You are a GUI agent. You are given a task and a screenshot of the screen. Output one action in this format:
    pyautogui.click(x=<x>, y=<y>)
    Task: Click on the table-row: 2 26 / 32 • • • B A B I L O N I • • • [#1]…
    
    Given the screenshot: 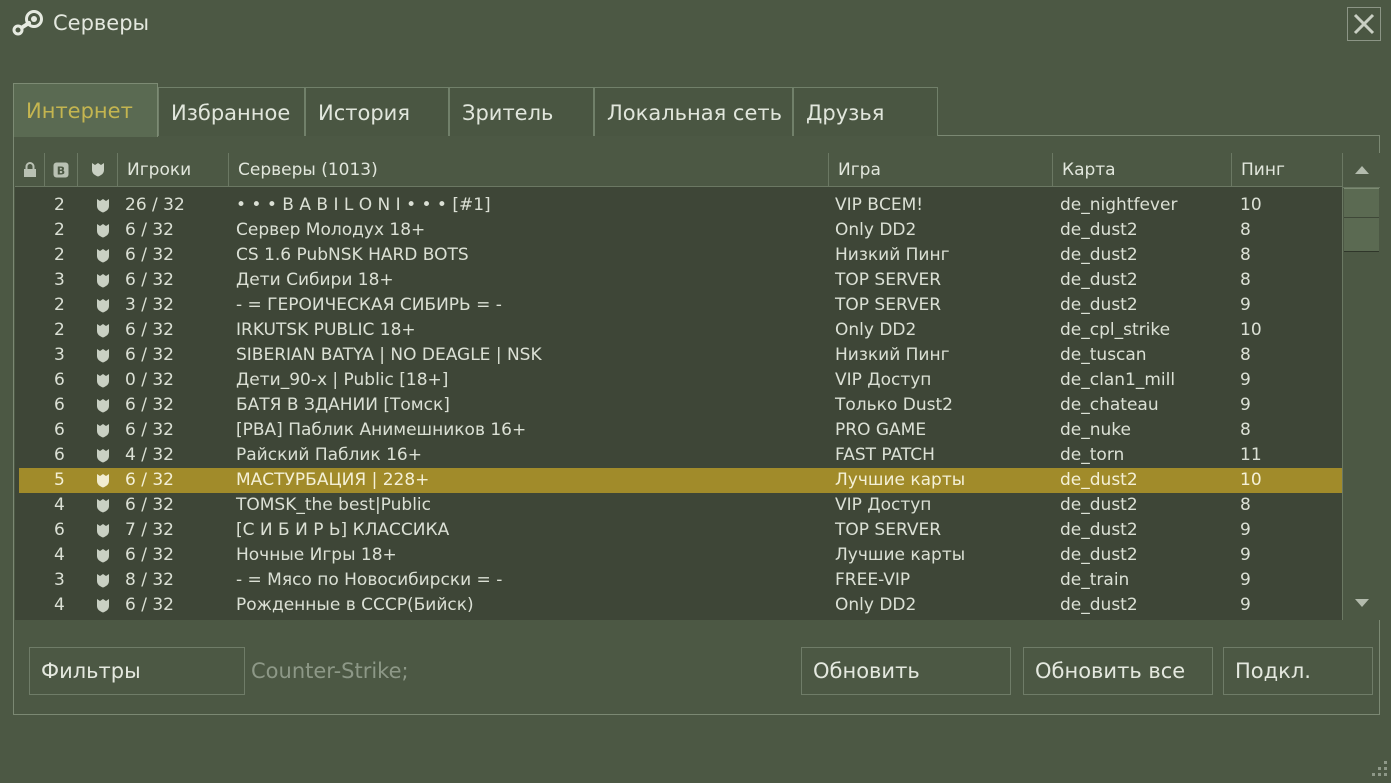 What is the action you would take?
    pyautogui.click(x=678, y=205)
    